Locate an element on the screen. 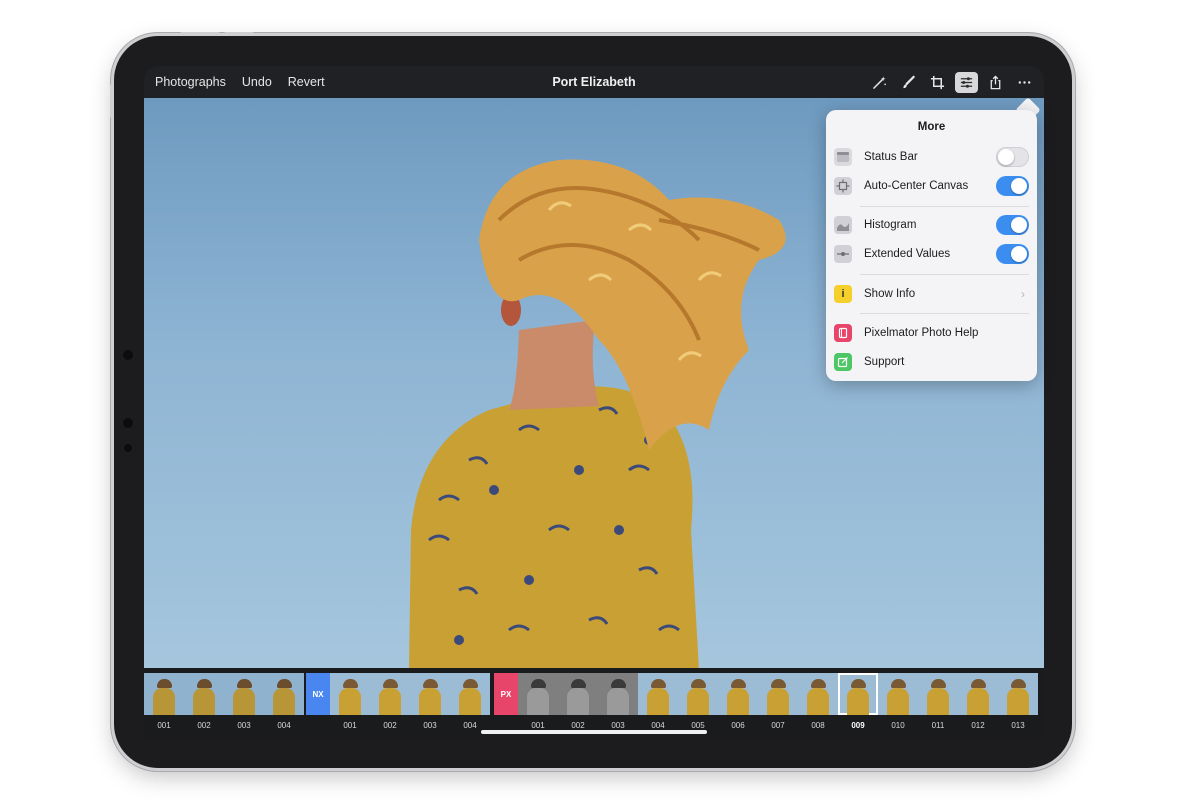 This screenshot has width=1200, height=800. revert-button: Revert is located at coordinates (306, 82).